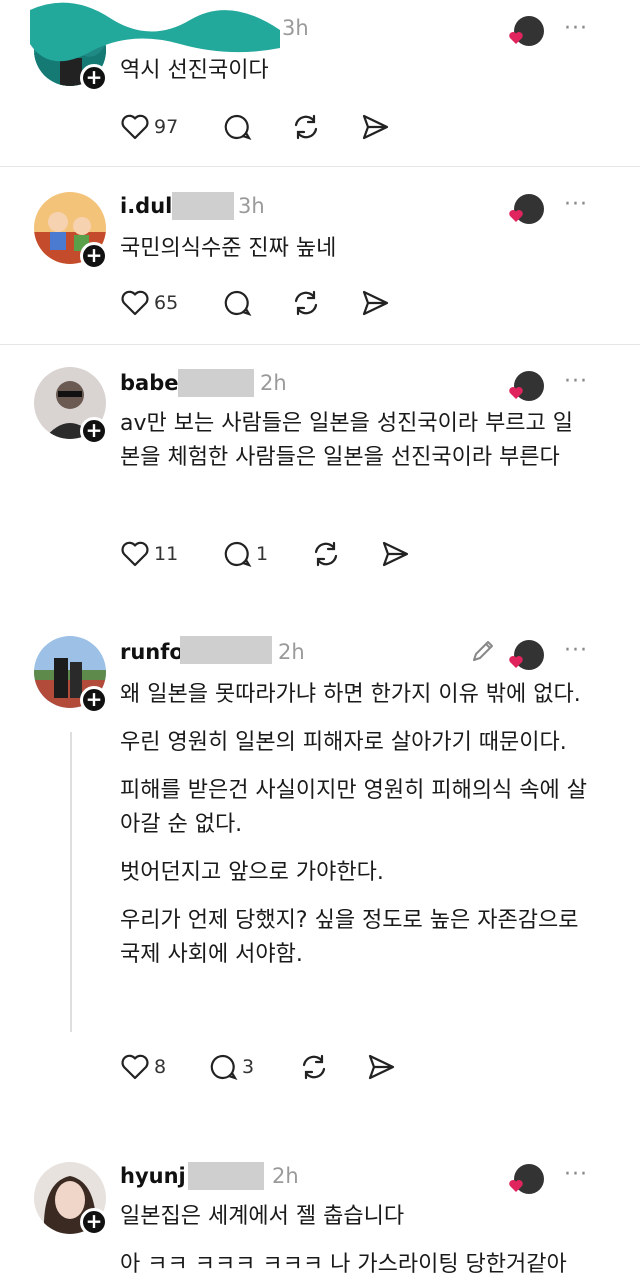 The image size is (640, 1280). What do you see at coordinates (228, 248) in the screenshot?
I see `post-text: 국민의식수준 진짜 높네` at bounding box center [228, 248].